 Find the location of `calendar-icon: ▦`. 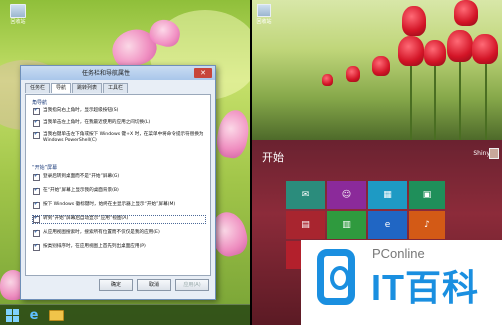

calendar-icon: ▦ is located at coordinates (387, 195).